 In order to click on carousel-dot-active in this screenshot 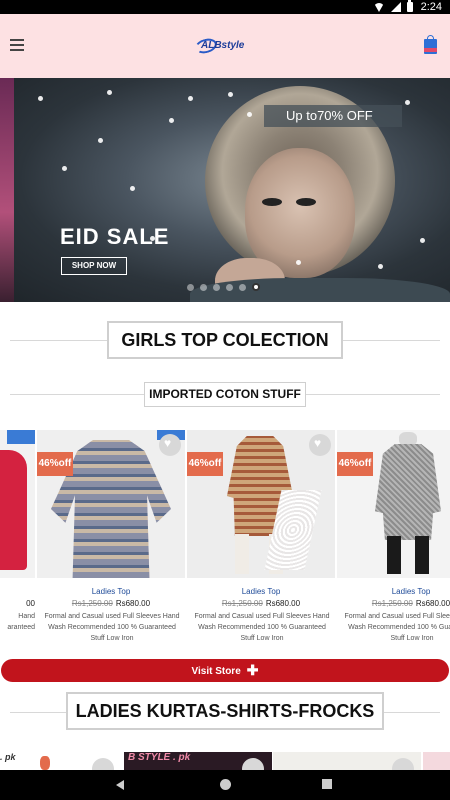, I will do `click(256, 287)`.